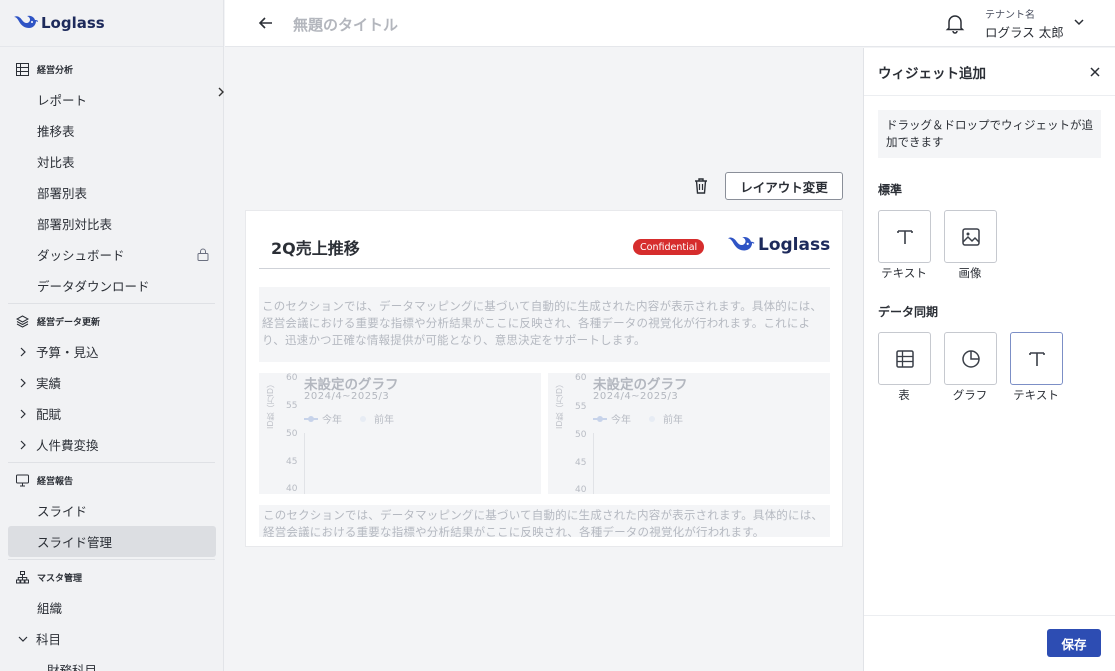 The width and height of the screenshot is (1115, 671). What do you see at coordinates (112, 541) in the screenshot?
I see `sidebar-item-slide-management: スライド管理` at bounding box center [112, 541].